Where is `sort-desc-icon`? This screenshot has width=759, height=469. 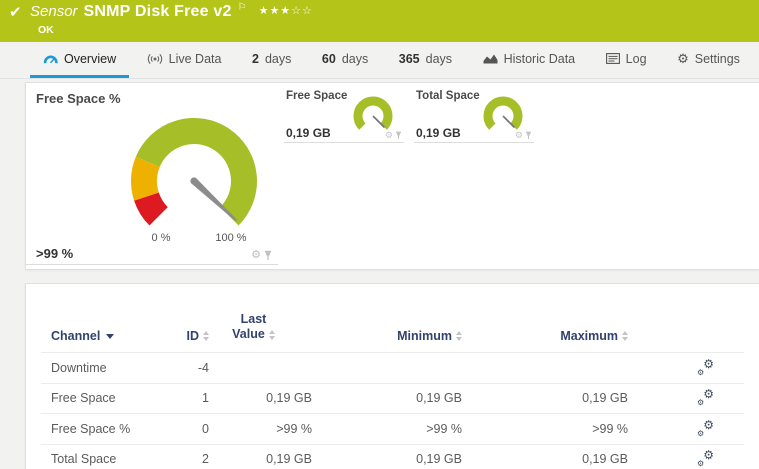
sort-desc-icon is located at coordinates (110, 336).